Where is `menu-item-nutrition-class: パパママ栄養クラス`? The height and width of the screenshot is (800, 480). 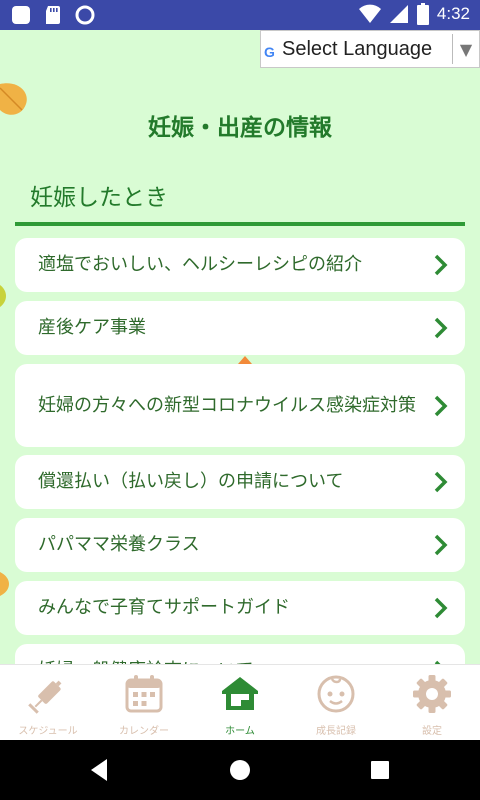
menu-item-nutrition-class: パパママ栄養クラス is located at coordinates (240, 545).